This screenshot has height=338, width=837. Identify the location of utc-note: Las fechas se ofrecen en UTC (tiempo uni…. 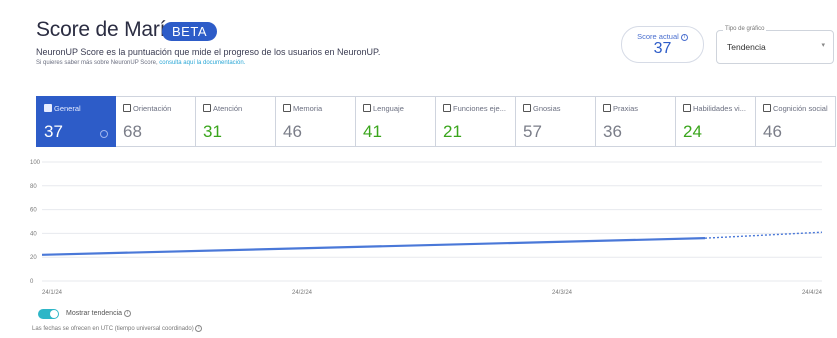
(117, 328).